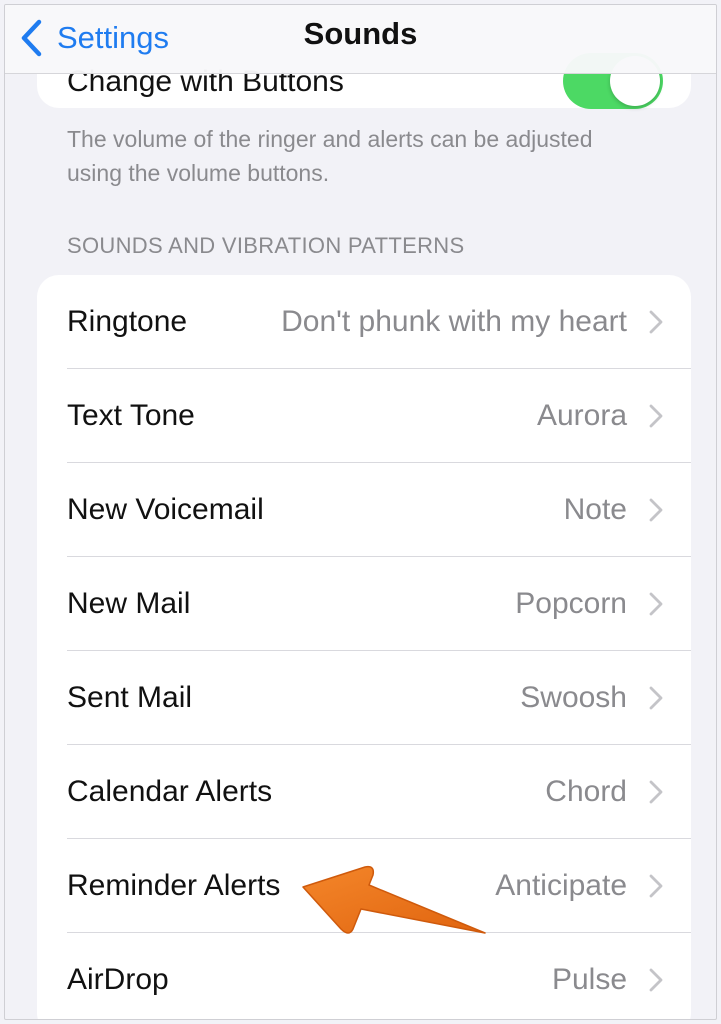 Image resolution: width=721 pixels, height=1024 pixels. I want to click on row-new-voicemail: New Voicemail Note, so click(364, 510).